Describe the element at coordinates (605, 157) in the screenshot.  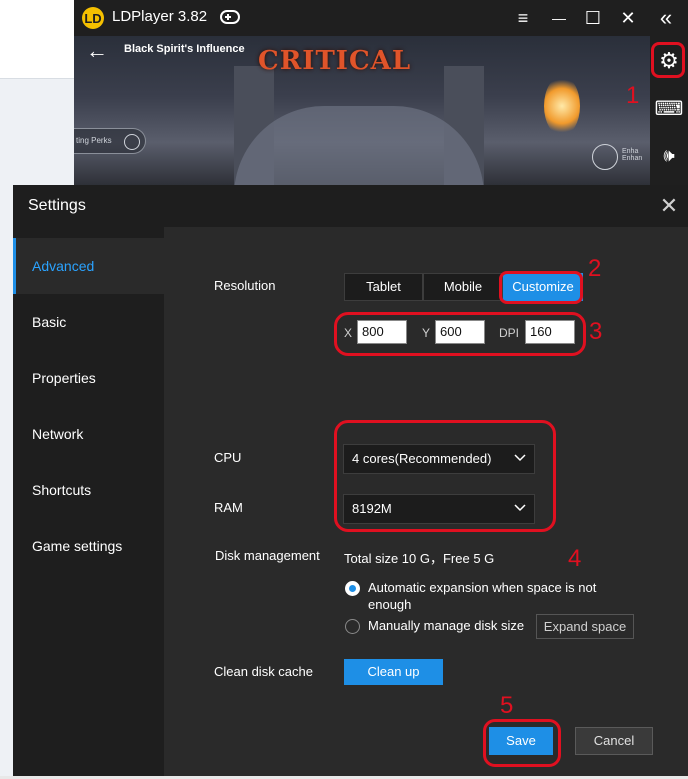
I see `enhance-icon` at that location.